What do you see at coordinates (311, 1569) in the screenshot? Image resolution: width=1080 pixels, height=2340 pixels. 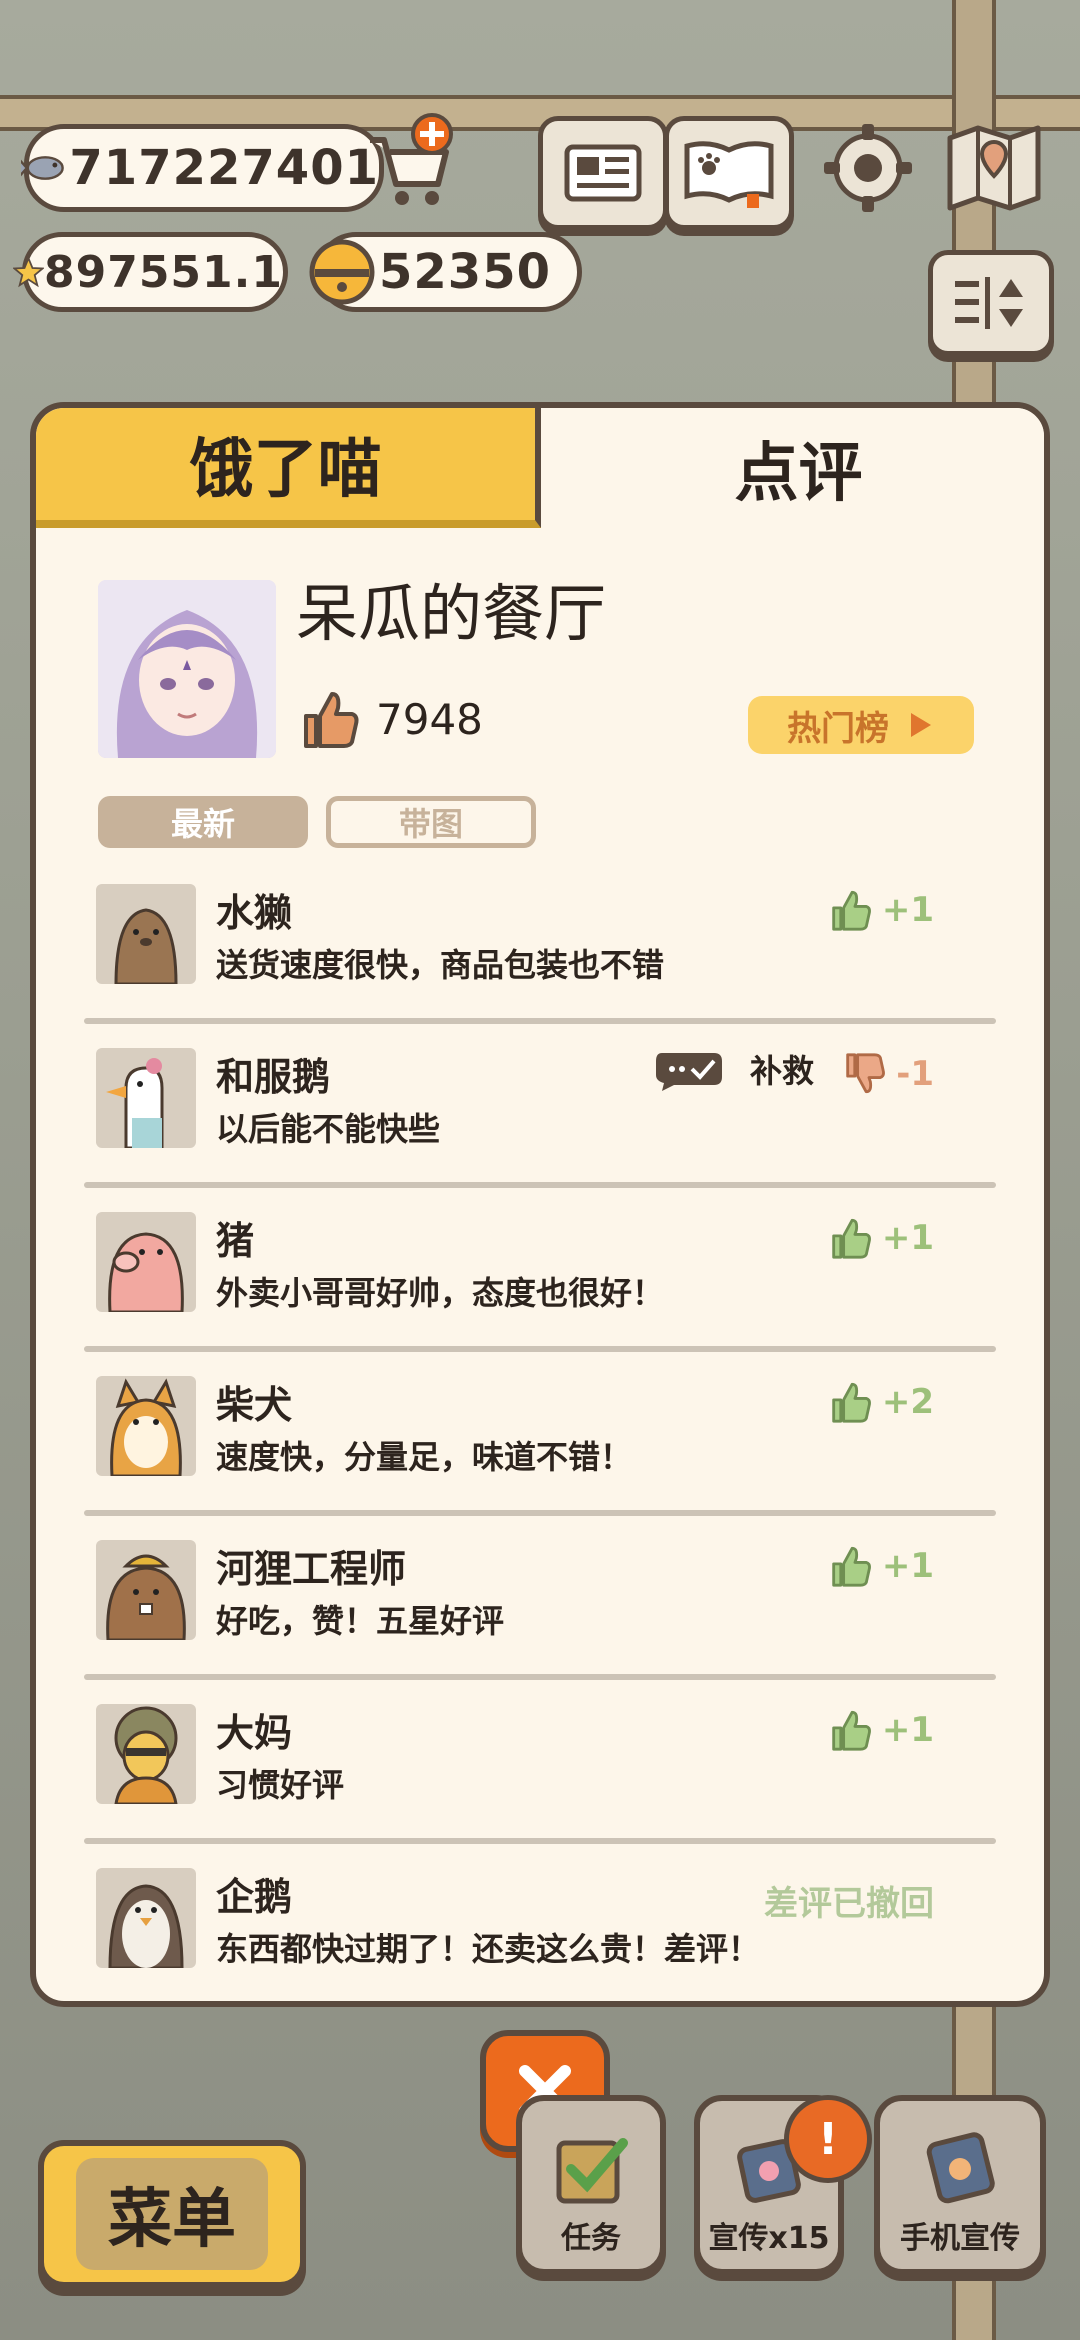 I see `reviewer-name: 河狸工程师` at bounding box center [311, 1569].